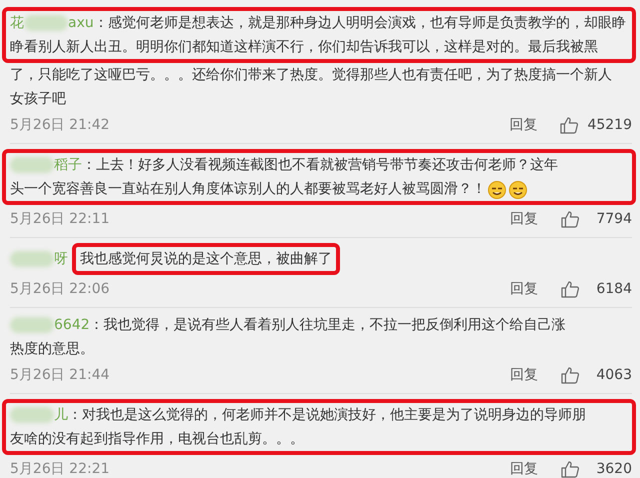 The image size is (640, 478). I want to click on timestamp: 5月26日 22:06, so click(60, 289).